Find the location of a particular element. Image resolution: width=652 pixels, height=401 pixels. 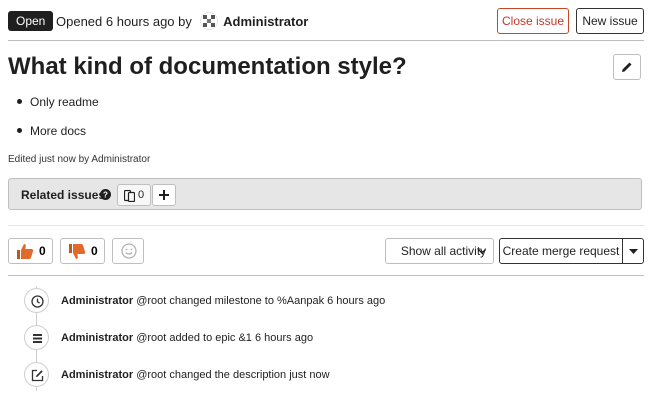

thumbs-up-button: 0 is located at coordinates (30, 251).